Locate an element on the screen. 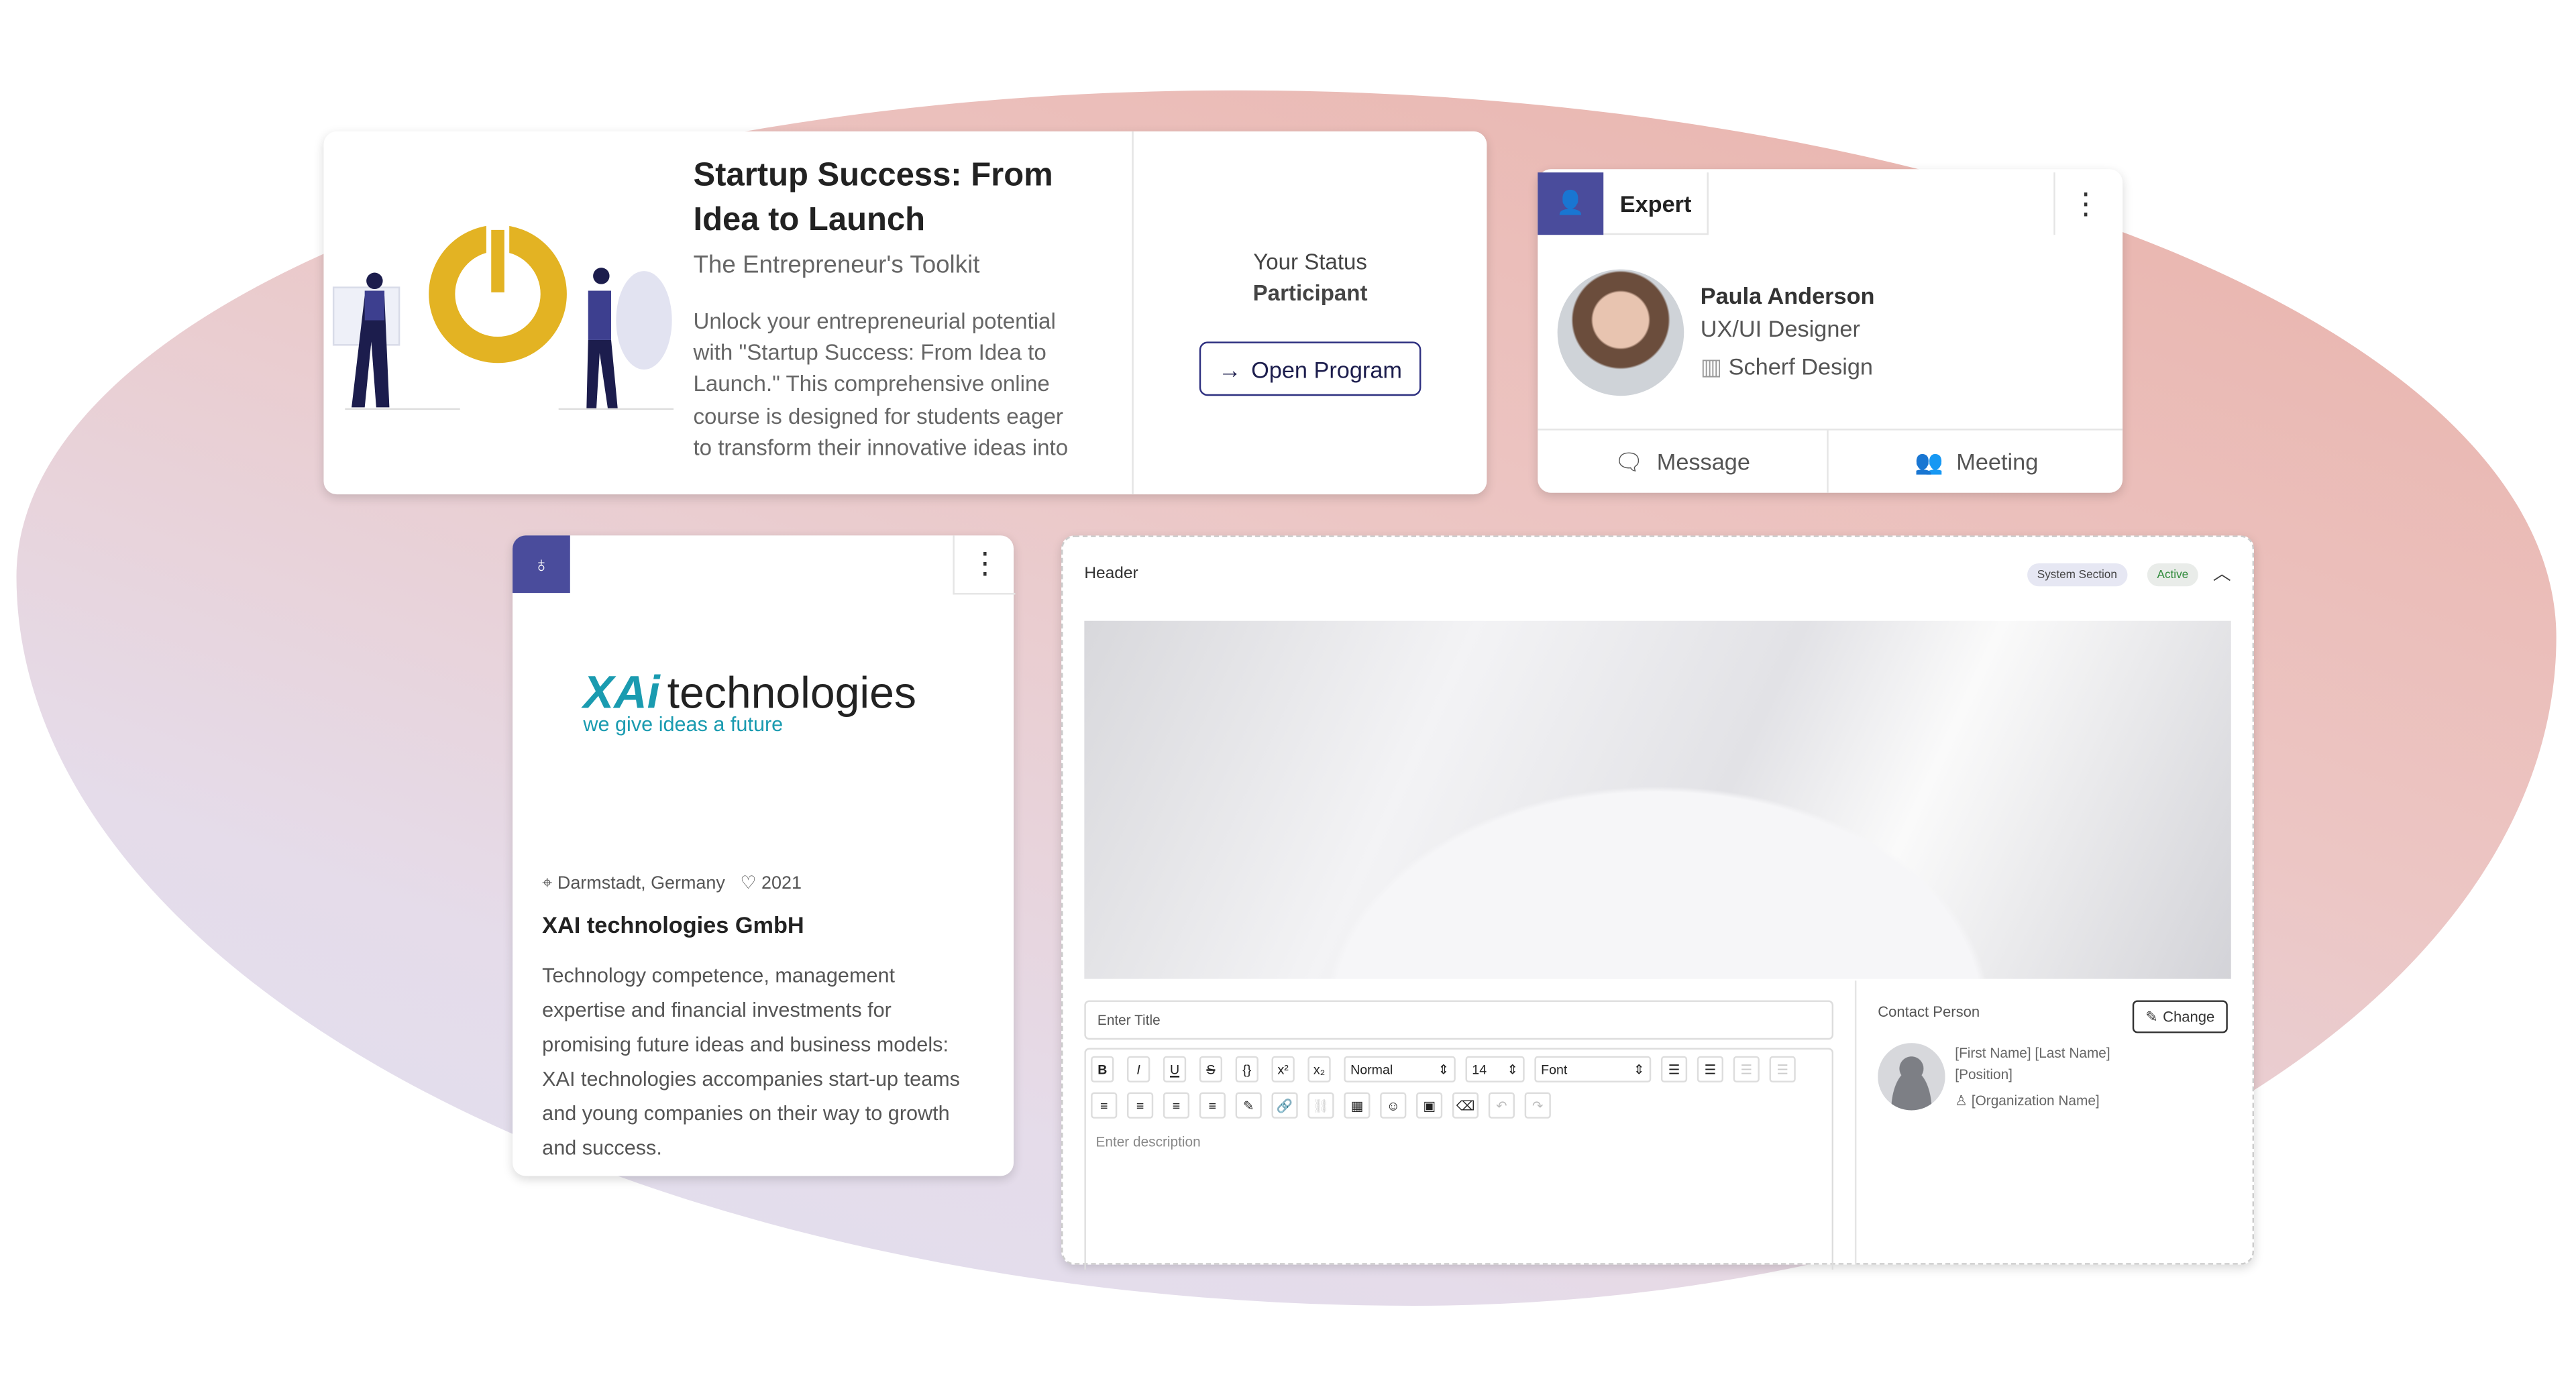 This screenshot has width=2576, height=1395. code-button: {} is located at coordinates (1246, 1069).